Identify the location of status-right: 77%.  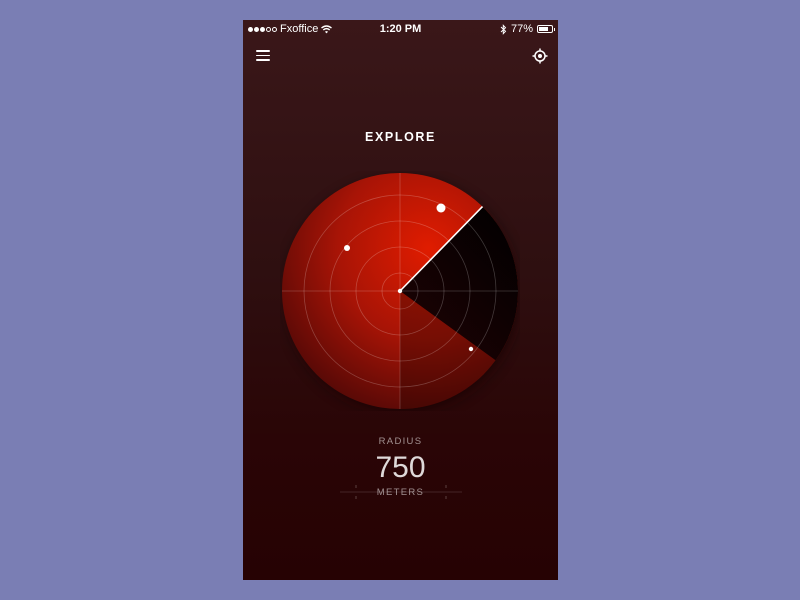
(527, 29).